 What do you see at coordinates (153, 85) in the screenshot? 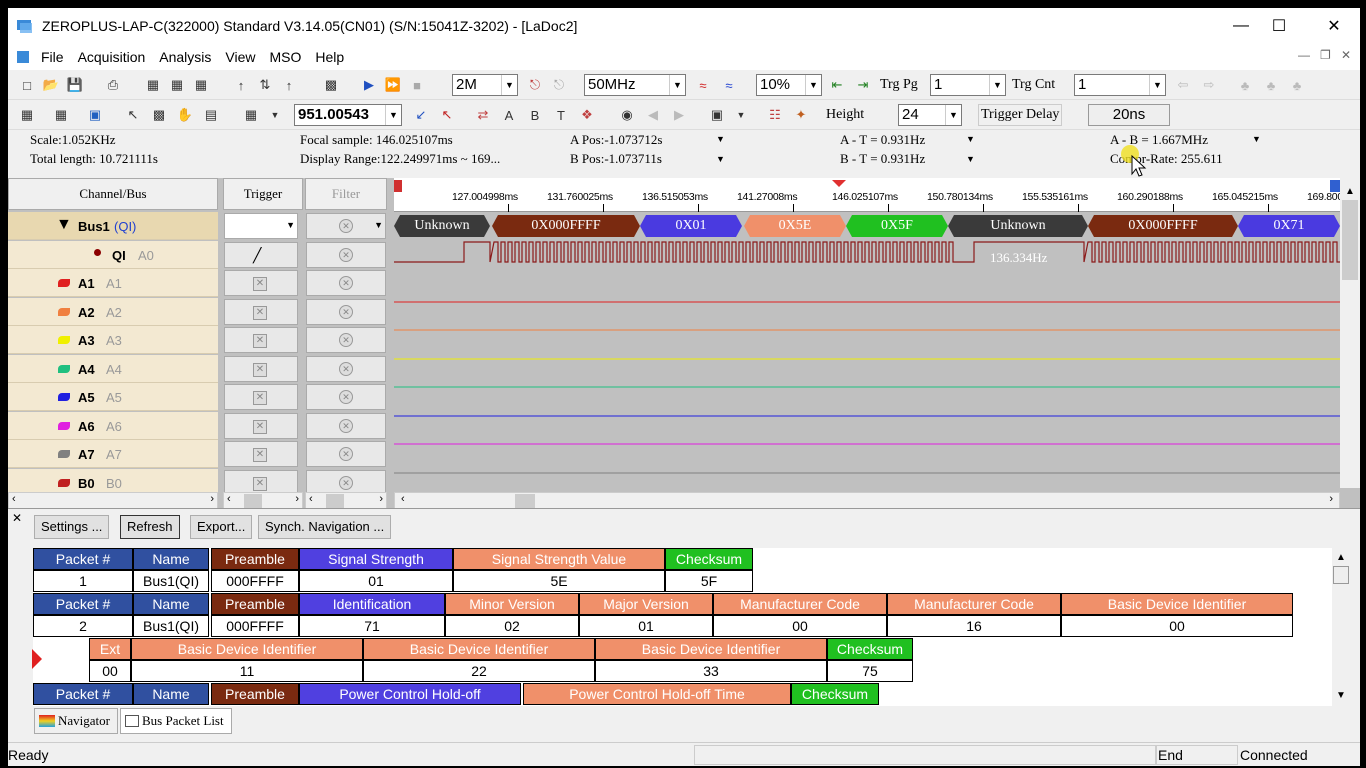
I see `capture-icon: ▦` at bounding box center [153, 85].